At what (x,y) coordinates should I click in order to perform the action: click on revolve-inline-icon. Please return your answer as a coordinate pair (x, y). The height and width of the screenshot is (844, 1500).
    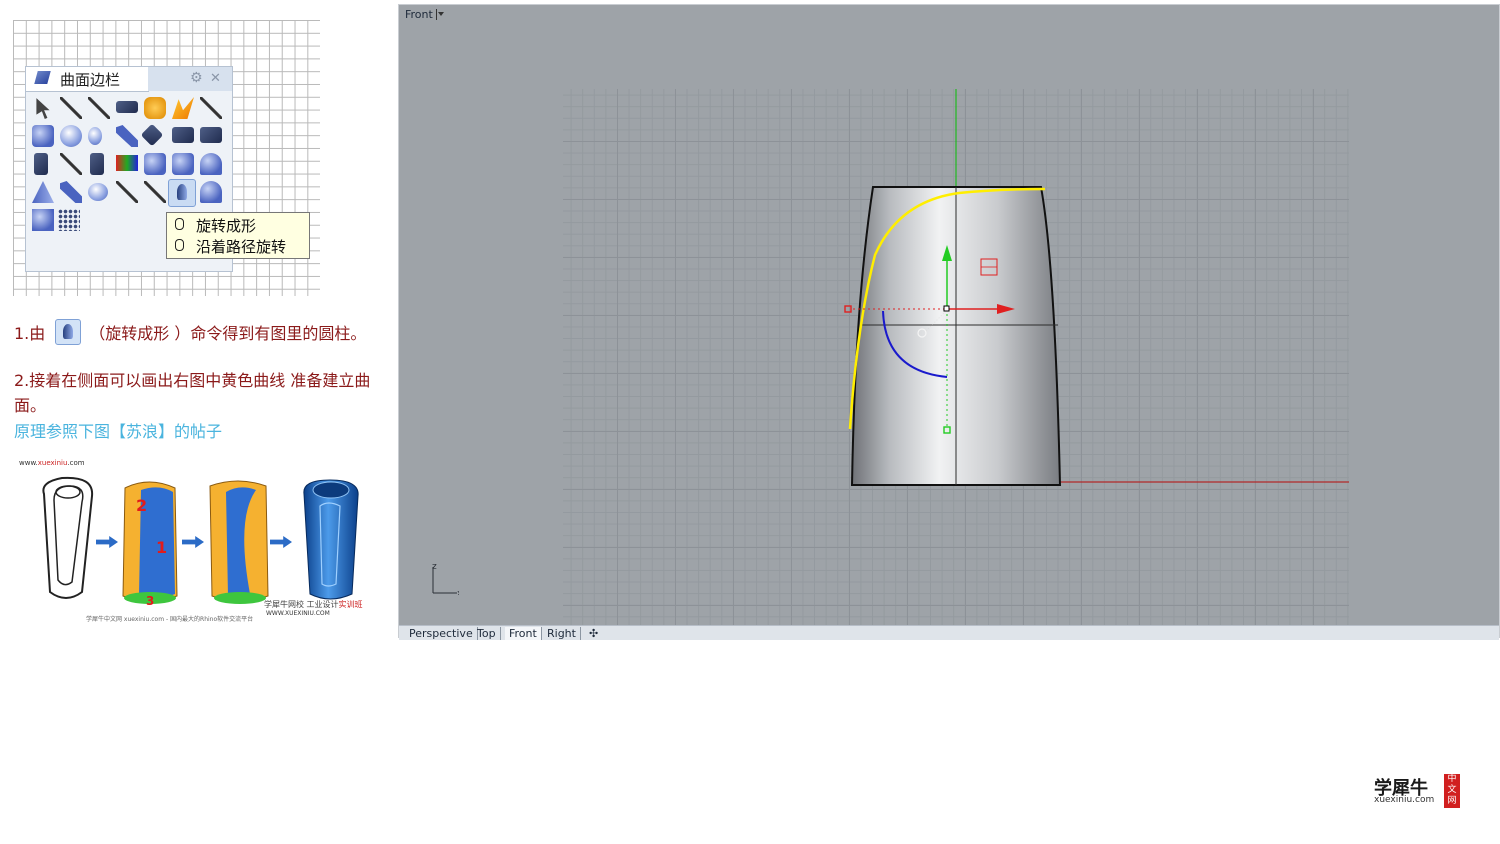
    Looking at the image, I should click on (68, 332).